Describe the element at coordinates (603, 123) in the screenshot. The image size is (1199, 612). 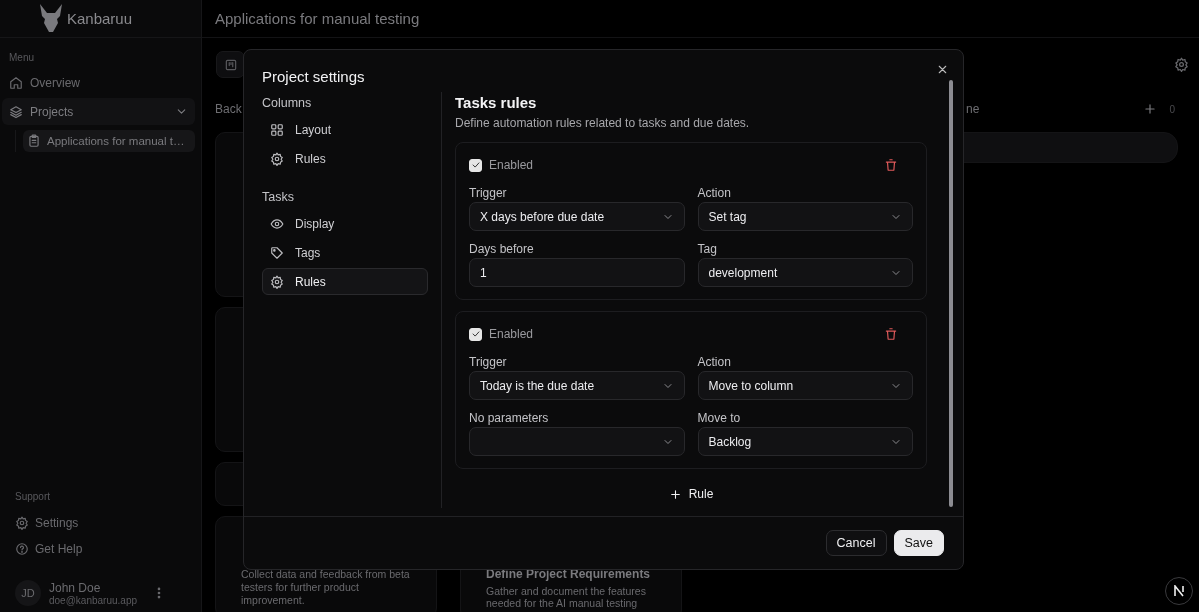
I see `section-description: Define automation rules related to tasks and due dates.` at that location.